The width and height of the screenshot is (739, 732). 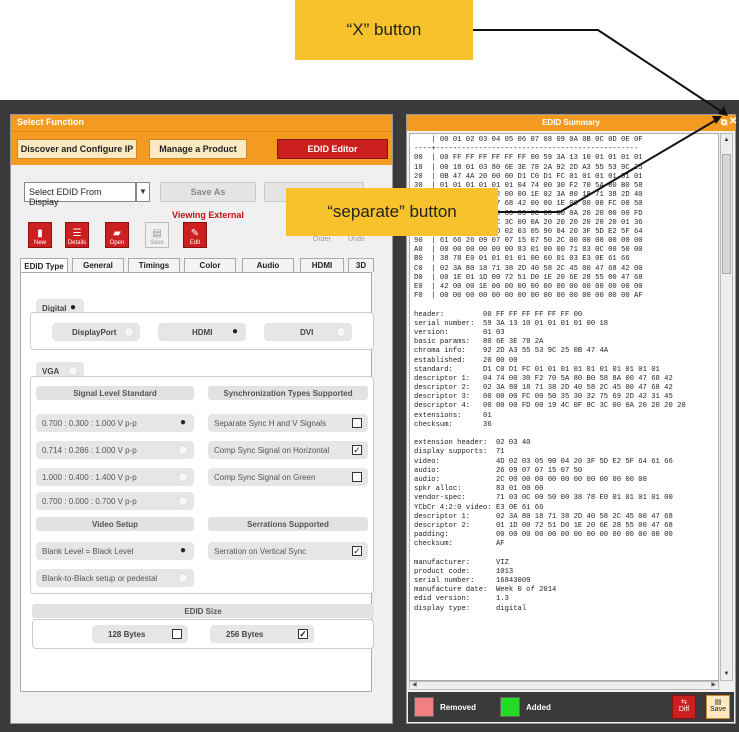 What do you see at coordinates (598, 71) in the screenshot?
I see `x-callout-arrow` at bounding box center [598, 71].